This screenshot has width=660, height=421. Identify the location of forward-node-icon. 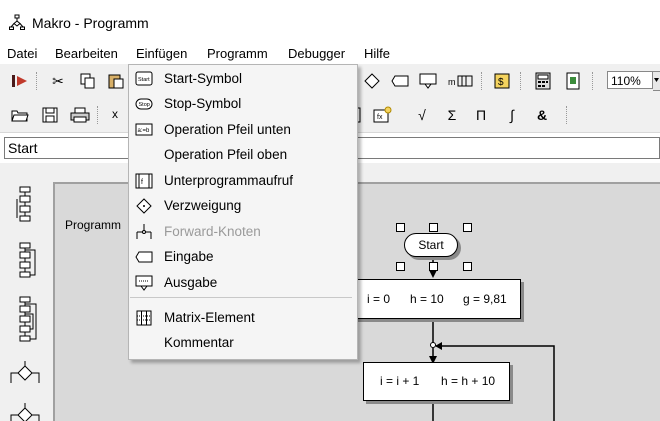
(144, 231).